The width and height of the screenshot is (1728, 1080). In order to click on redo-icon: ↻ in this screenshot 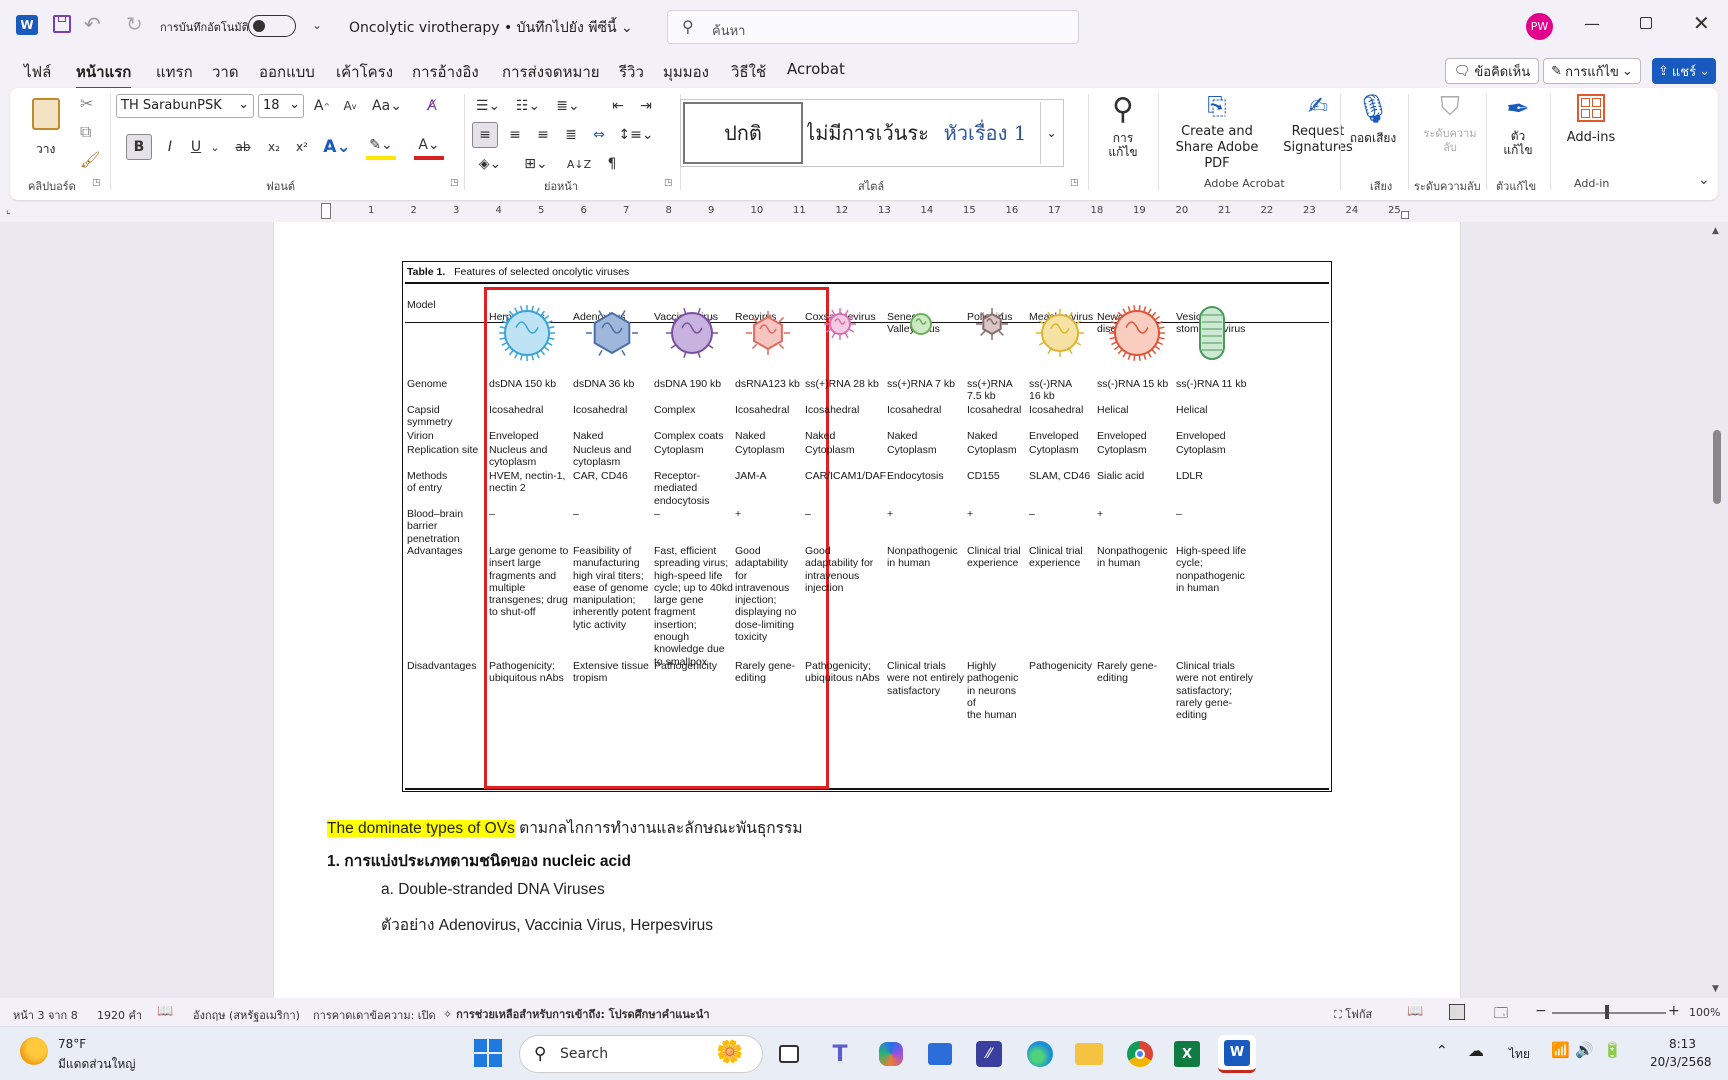, I will do `click(134, 24)`.